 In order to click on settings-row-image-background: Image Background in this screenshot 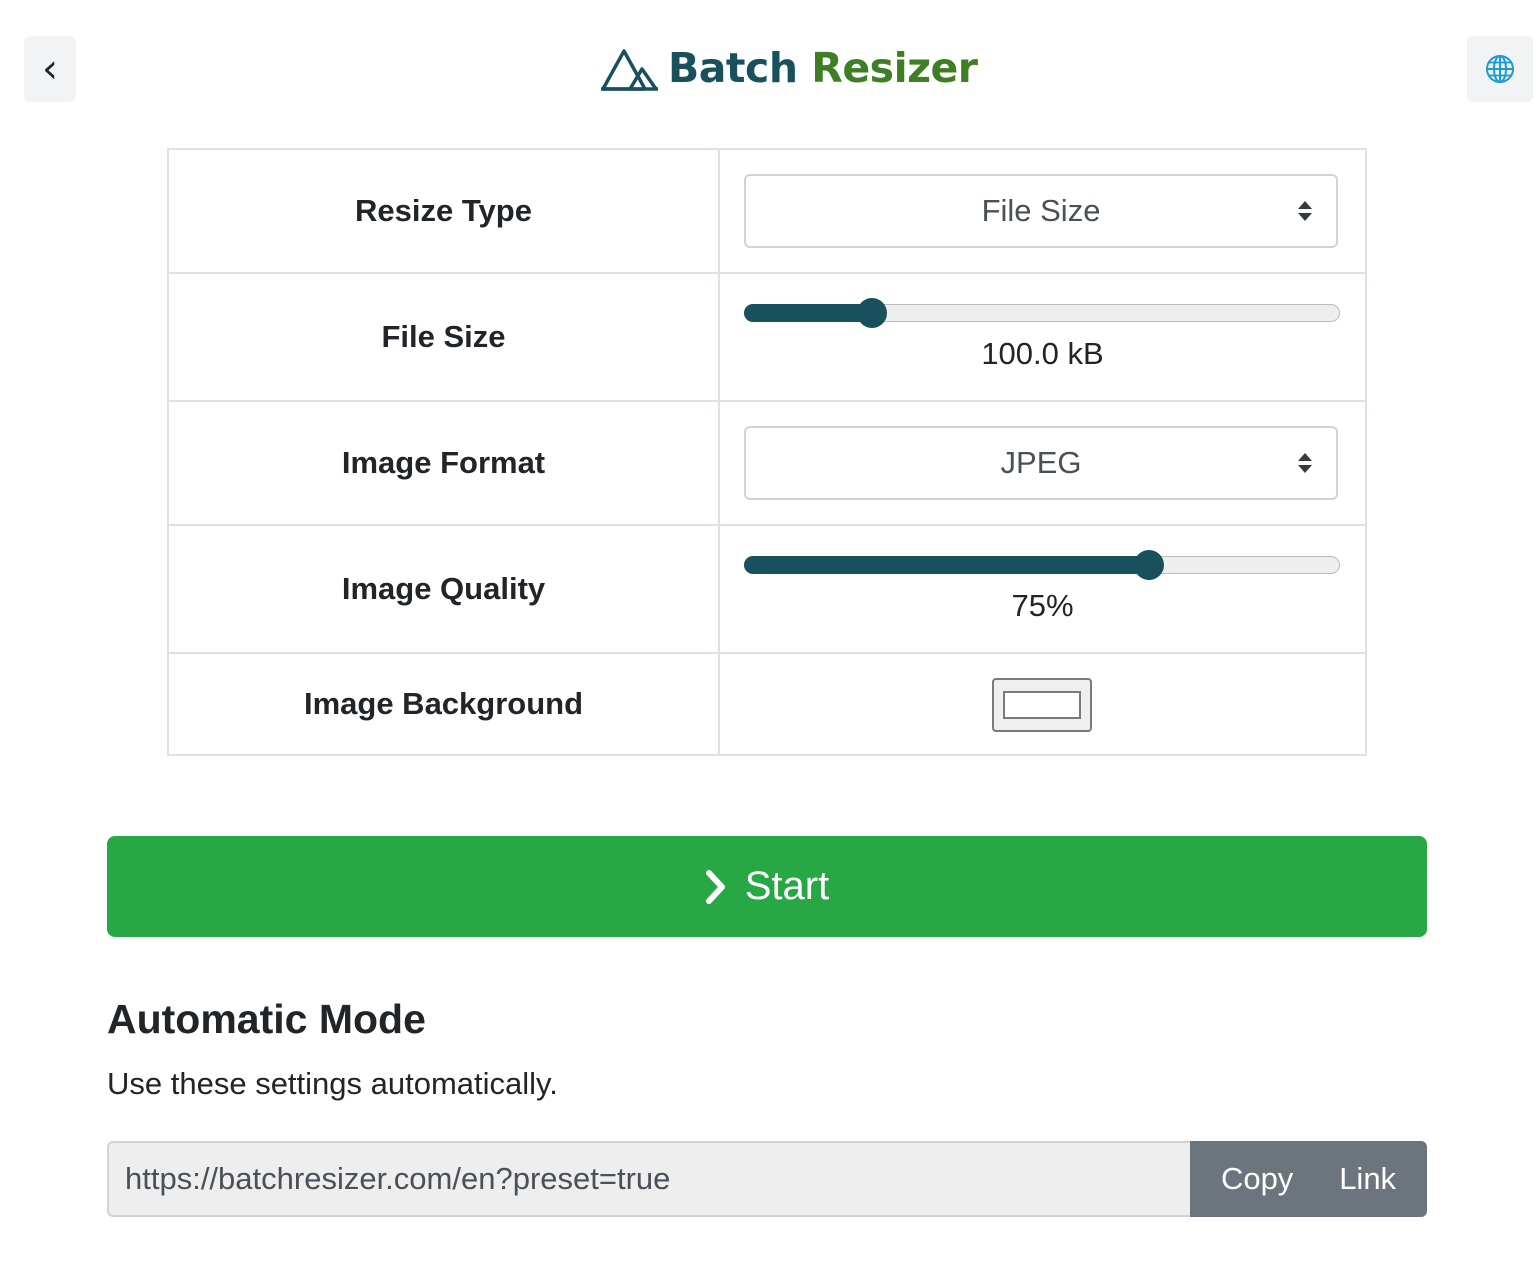, I will do `click(767, 704)`.